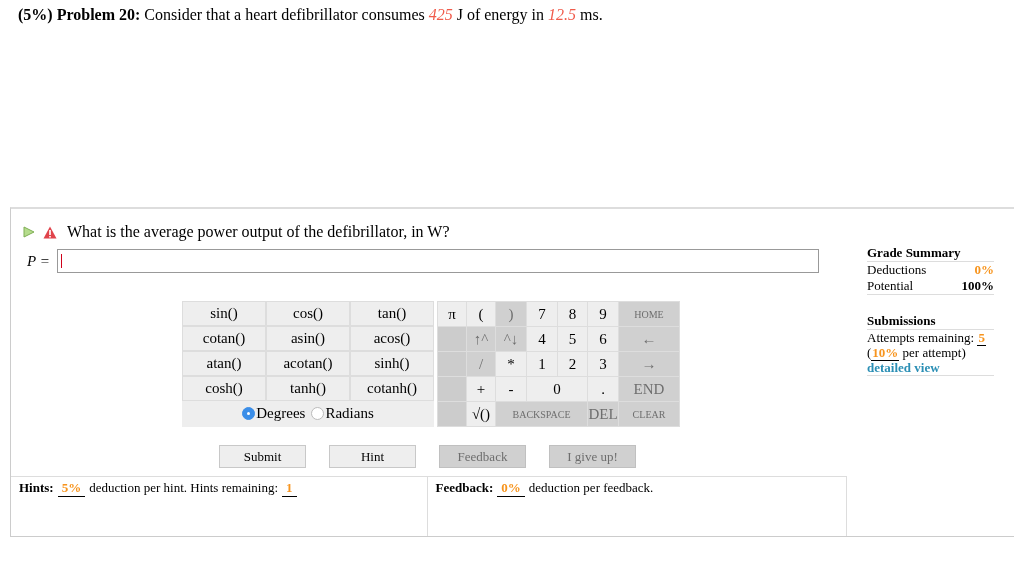 Image resolution: width=1024 pixels, height=564 pixels. Describe the element at coordinates (308, 363) in the screenshot. I see `function-key: acotan()` at that location.